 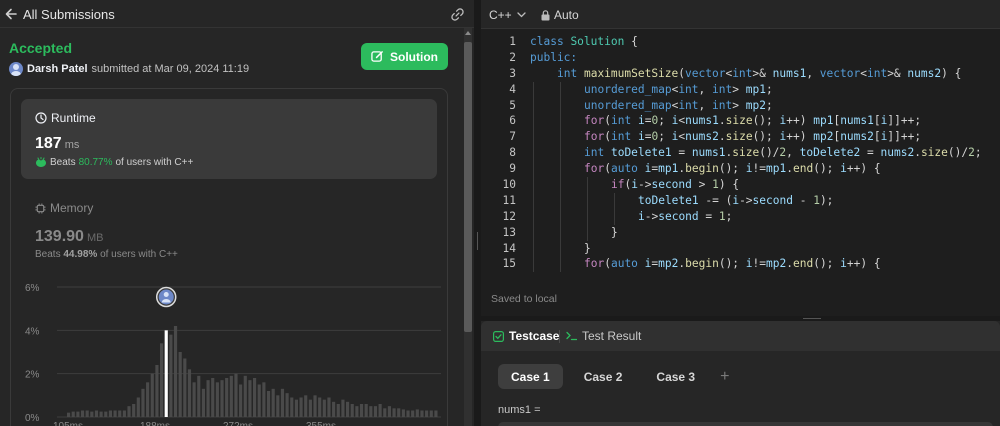 What do you see at coordinates (106, 254) in the screenshot?
I see `memory-beats: Beats 44.98% of users with C++` at bounding box center [106, 254].